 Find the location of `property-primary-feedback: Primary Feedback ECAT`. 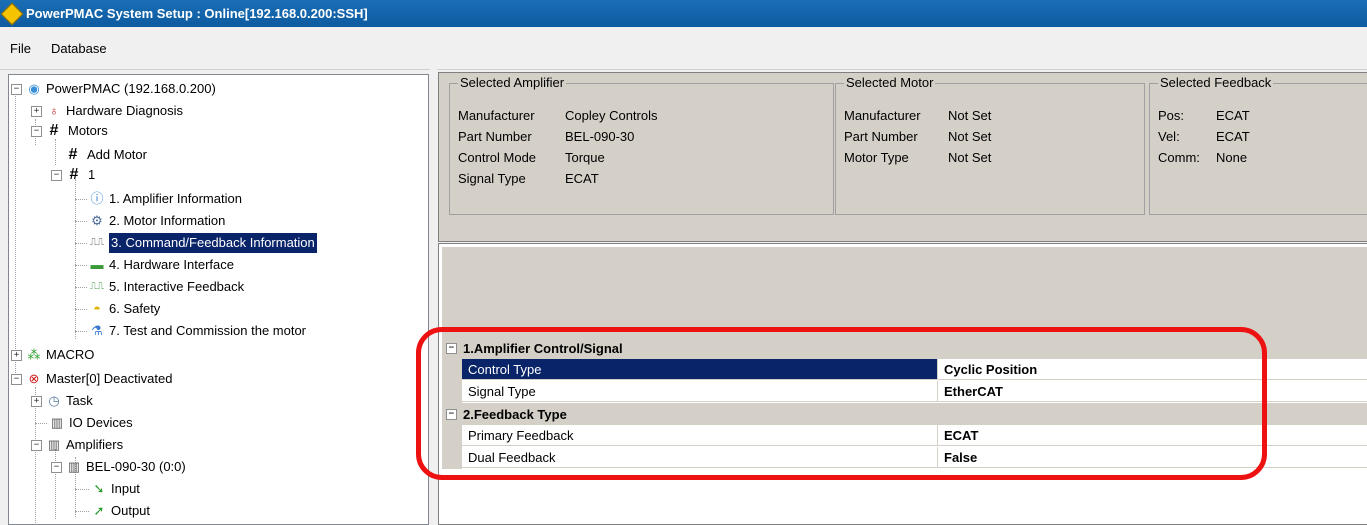

property-primary-feedback: Primary Feedback ECAT is located at coordinates (914, 436).